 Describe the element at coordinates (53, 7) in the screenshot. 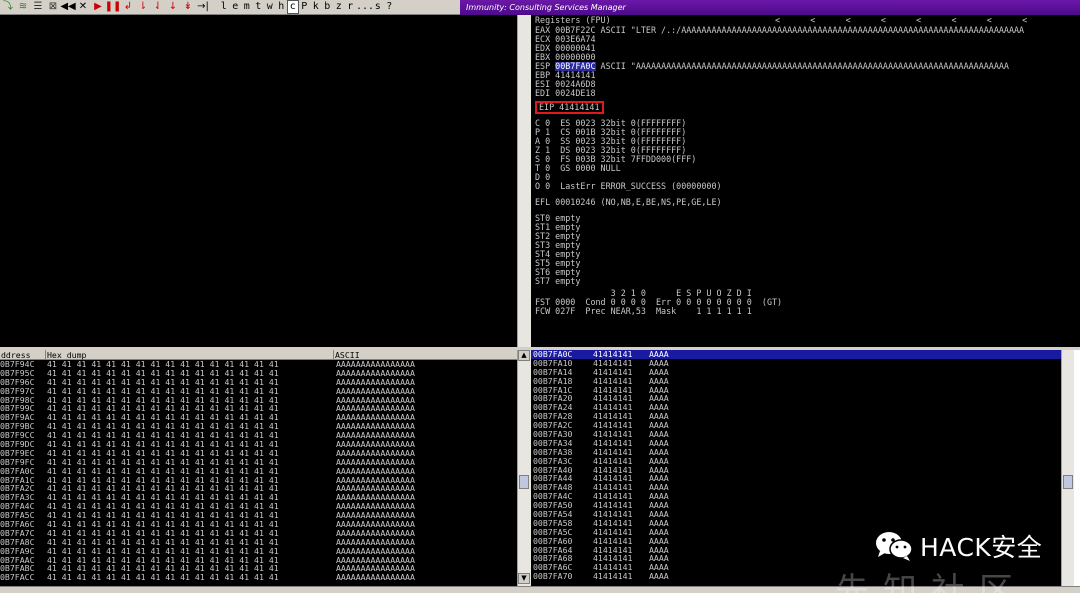

I see `memory-icon: ⊠` at that location.